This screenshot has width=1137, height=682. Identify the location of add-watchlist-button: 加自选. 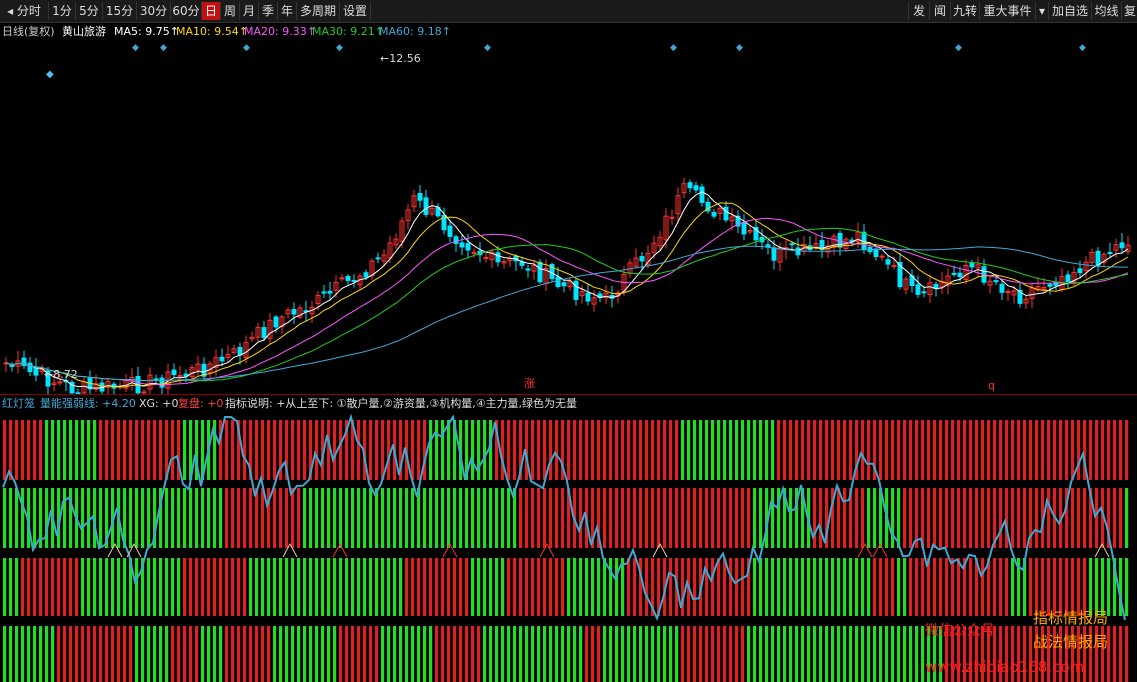
(1069, 11).